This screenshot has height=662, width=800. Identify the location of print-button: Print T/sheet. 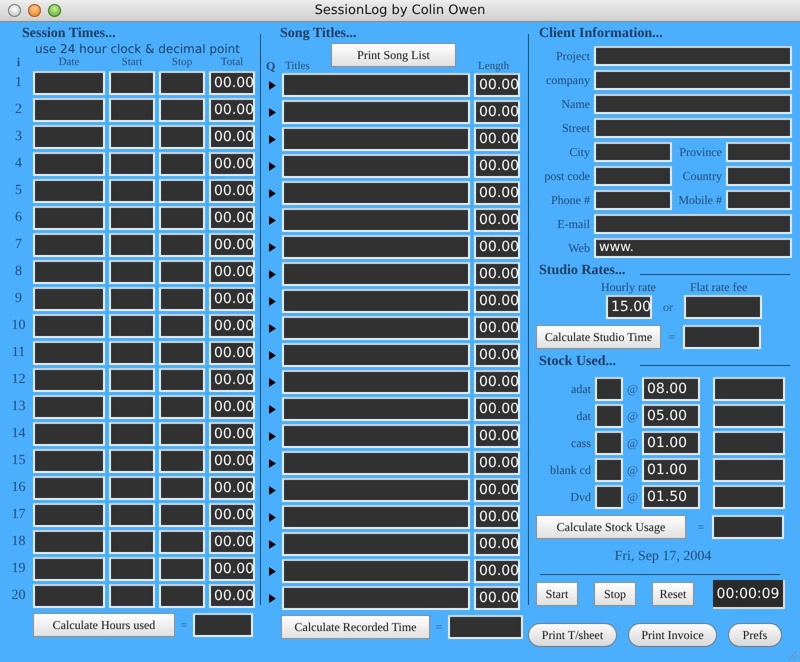
(572, 635).